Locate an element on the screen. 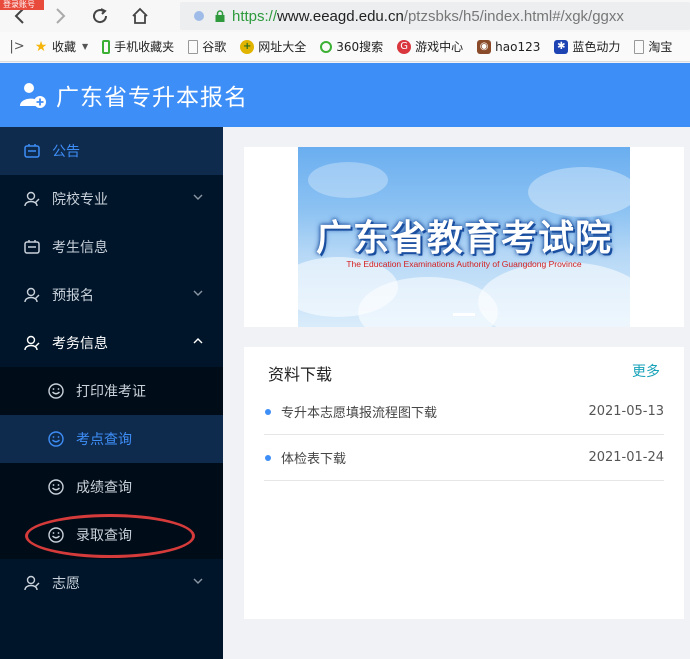 This screenshot has width=690, height=659. forward-button is located at coordinates (60, 16).